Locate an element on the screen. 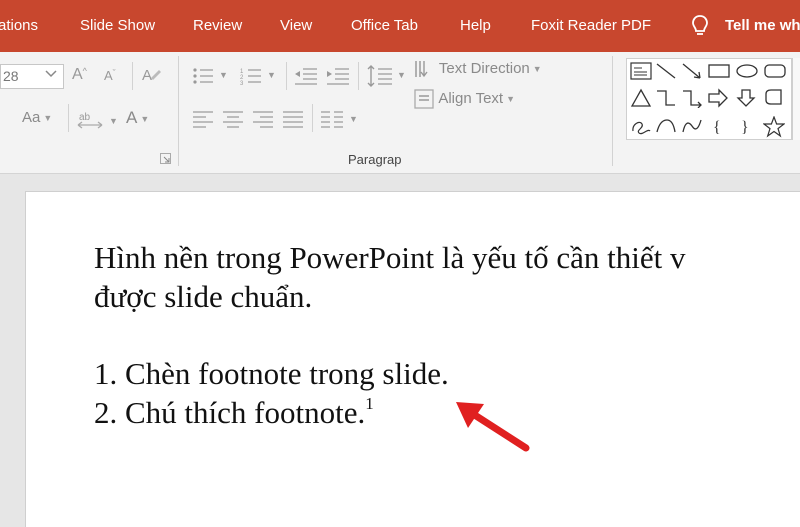 This screenshot has width=800, height=527. align-right-icon is located at coordinates (263, 119).